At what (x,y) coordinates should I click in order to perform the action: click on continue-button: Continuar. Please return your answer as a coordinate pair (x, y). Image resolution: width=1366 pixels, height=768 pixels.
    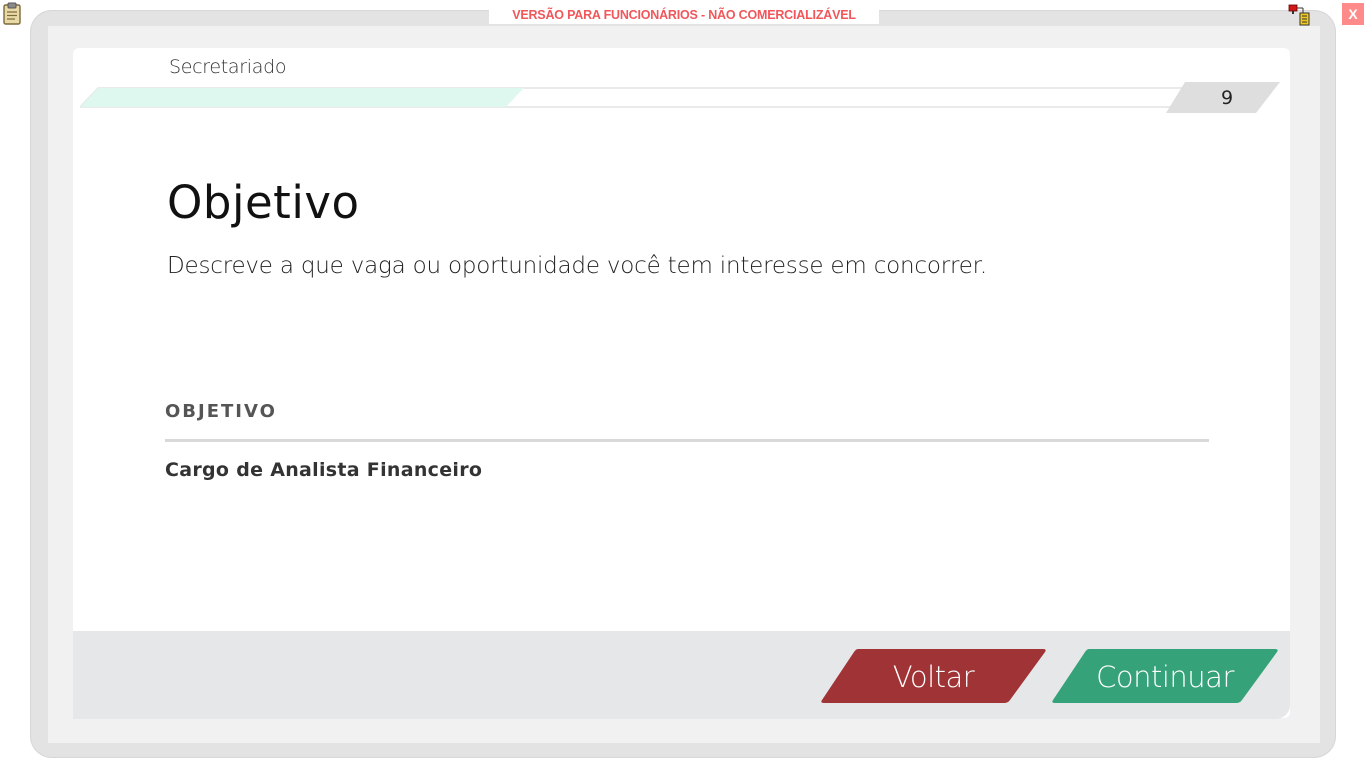
    Looking at the image, I should click on (1165, 676).